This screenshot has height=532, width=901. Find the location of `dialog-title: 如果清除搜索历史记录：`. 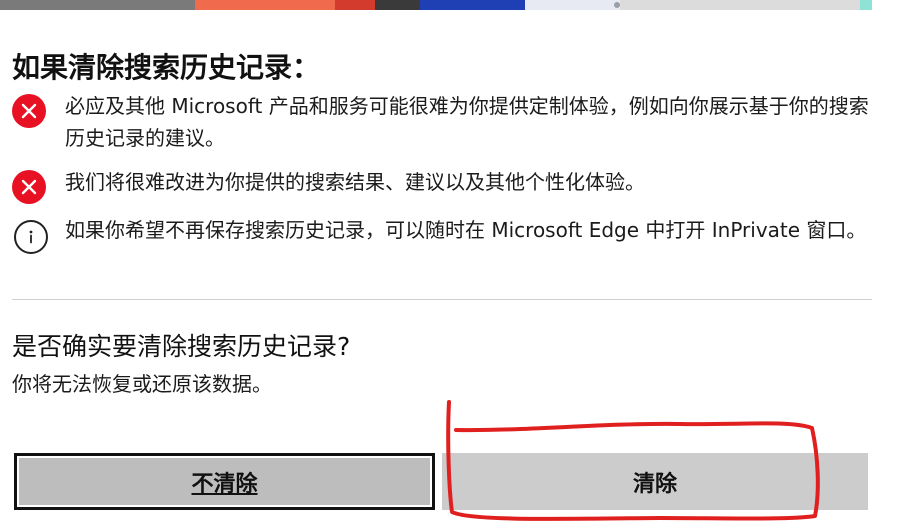

dialog-title: 如果清除搜索历史记录： is located at coordinates (166, 67).